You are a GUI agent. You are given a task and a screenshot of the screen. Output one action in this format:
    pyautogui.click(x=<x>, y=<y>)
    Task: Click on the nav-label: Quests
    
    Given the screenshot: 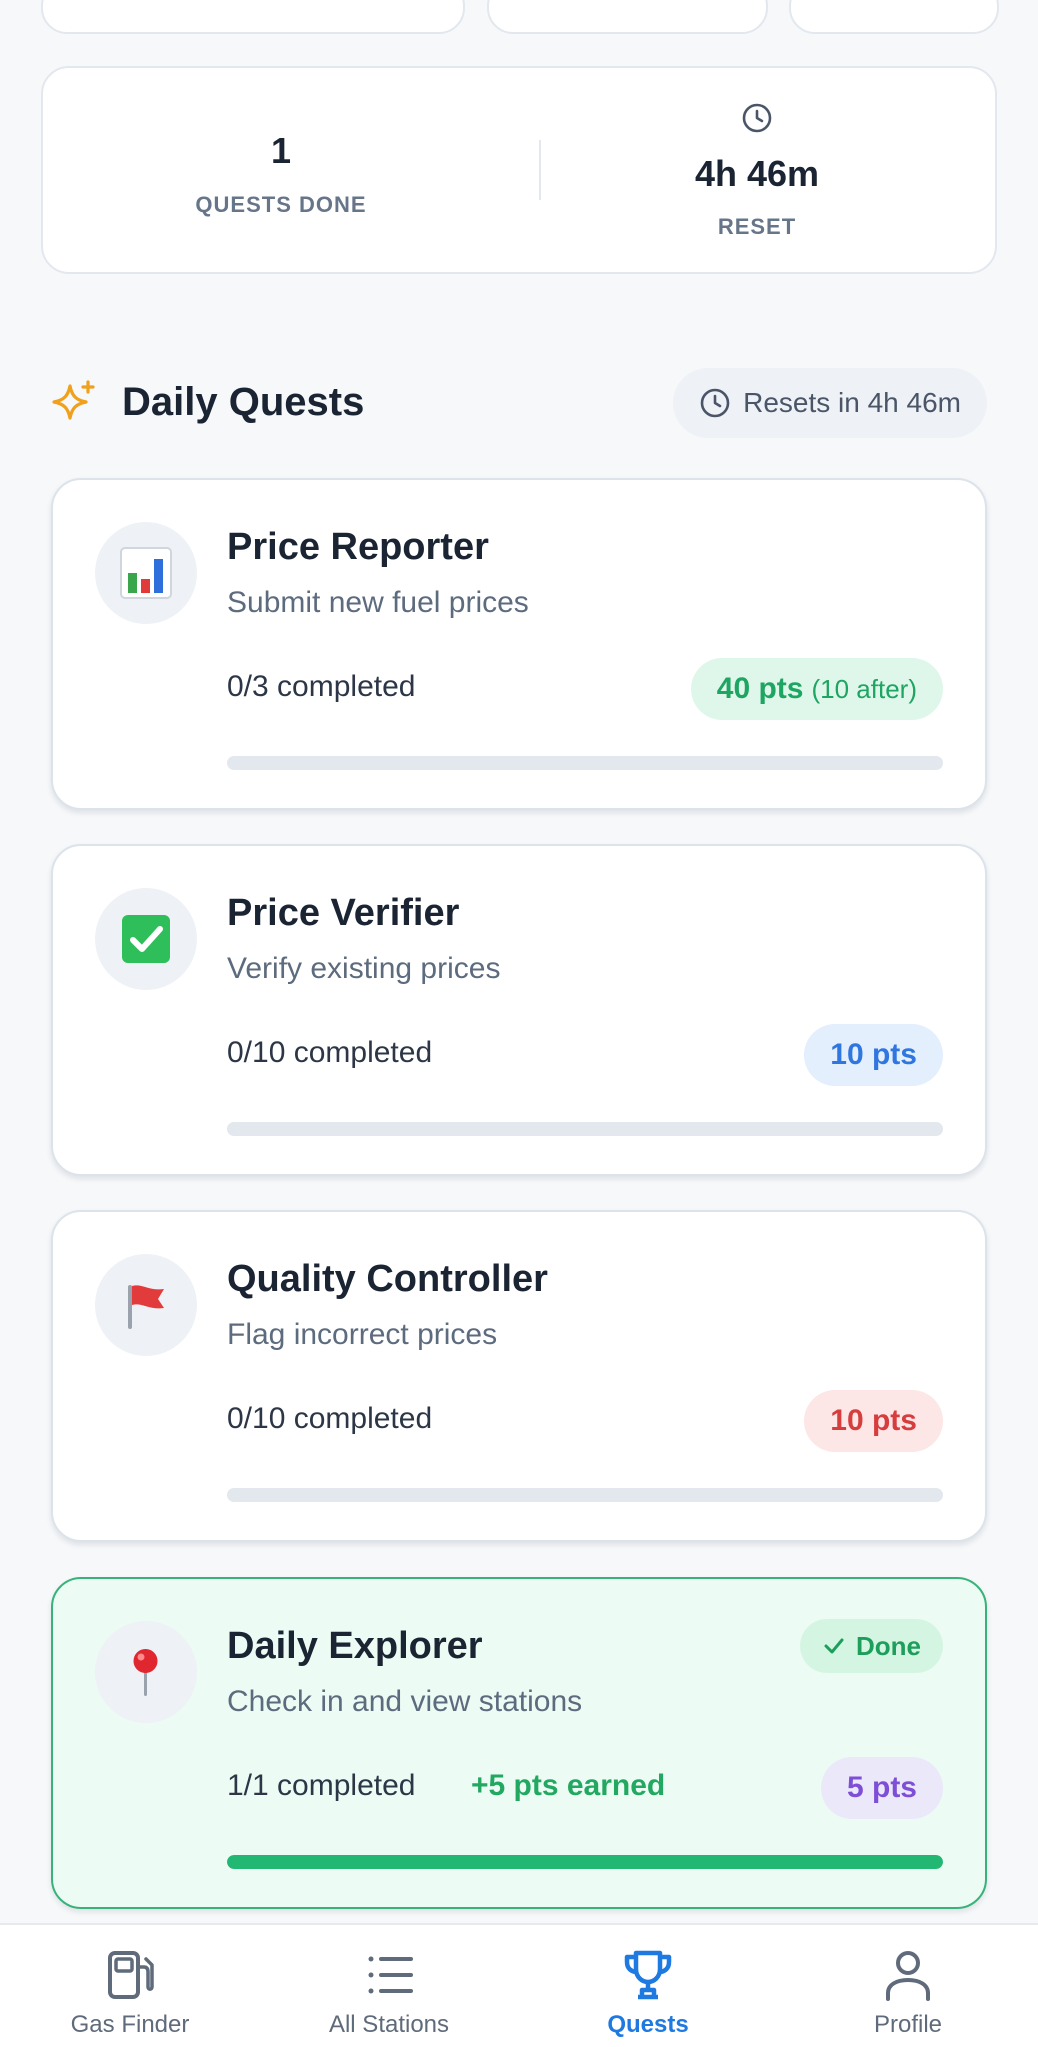 What is the action you would take?
    pyautogui.click(x=648, y=2024)
    